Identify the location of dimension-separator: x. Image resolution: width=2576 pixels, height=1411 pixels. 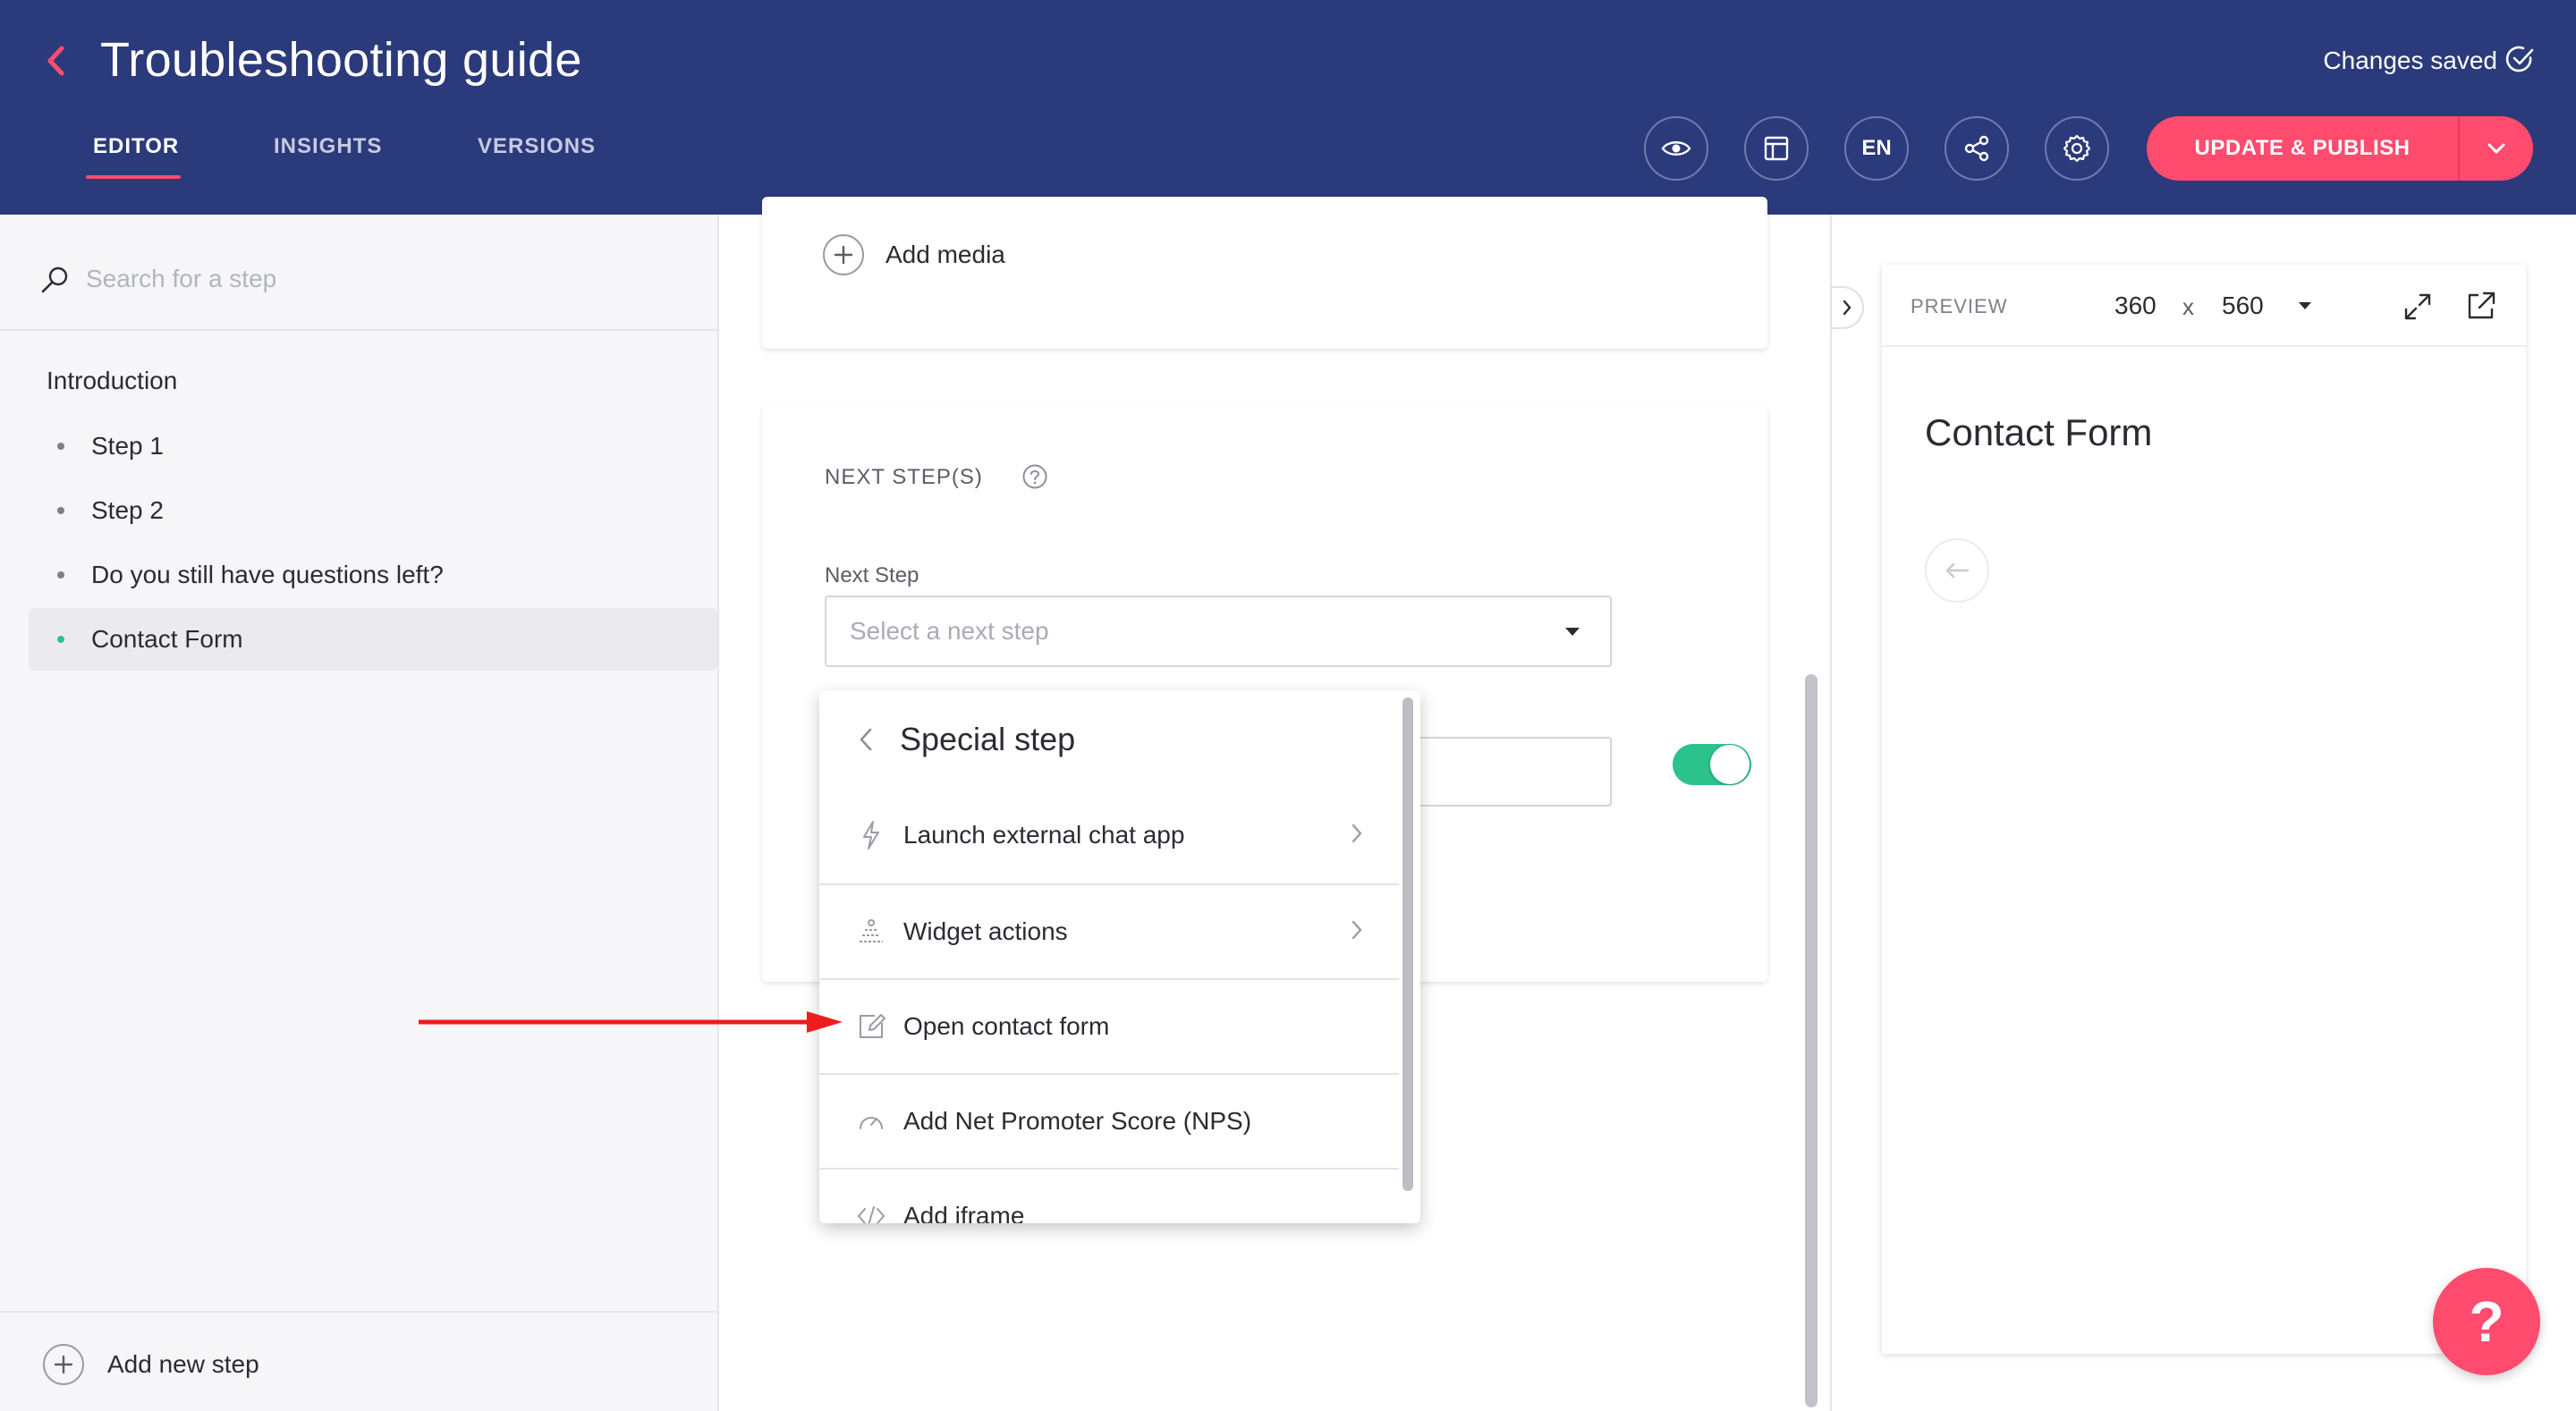
(2188, 306).